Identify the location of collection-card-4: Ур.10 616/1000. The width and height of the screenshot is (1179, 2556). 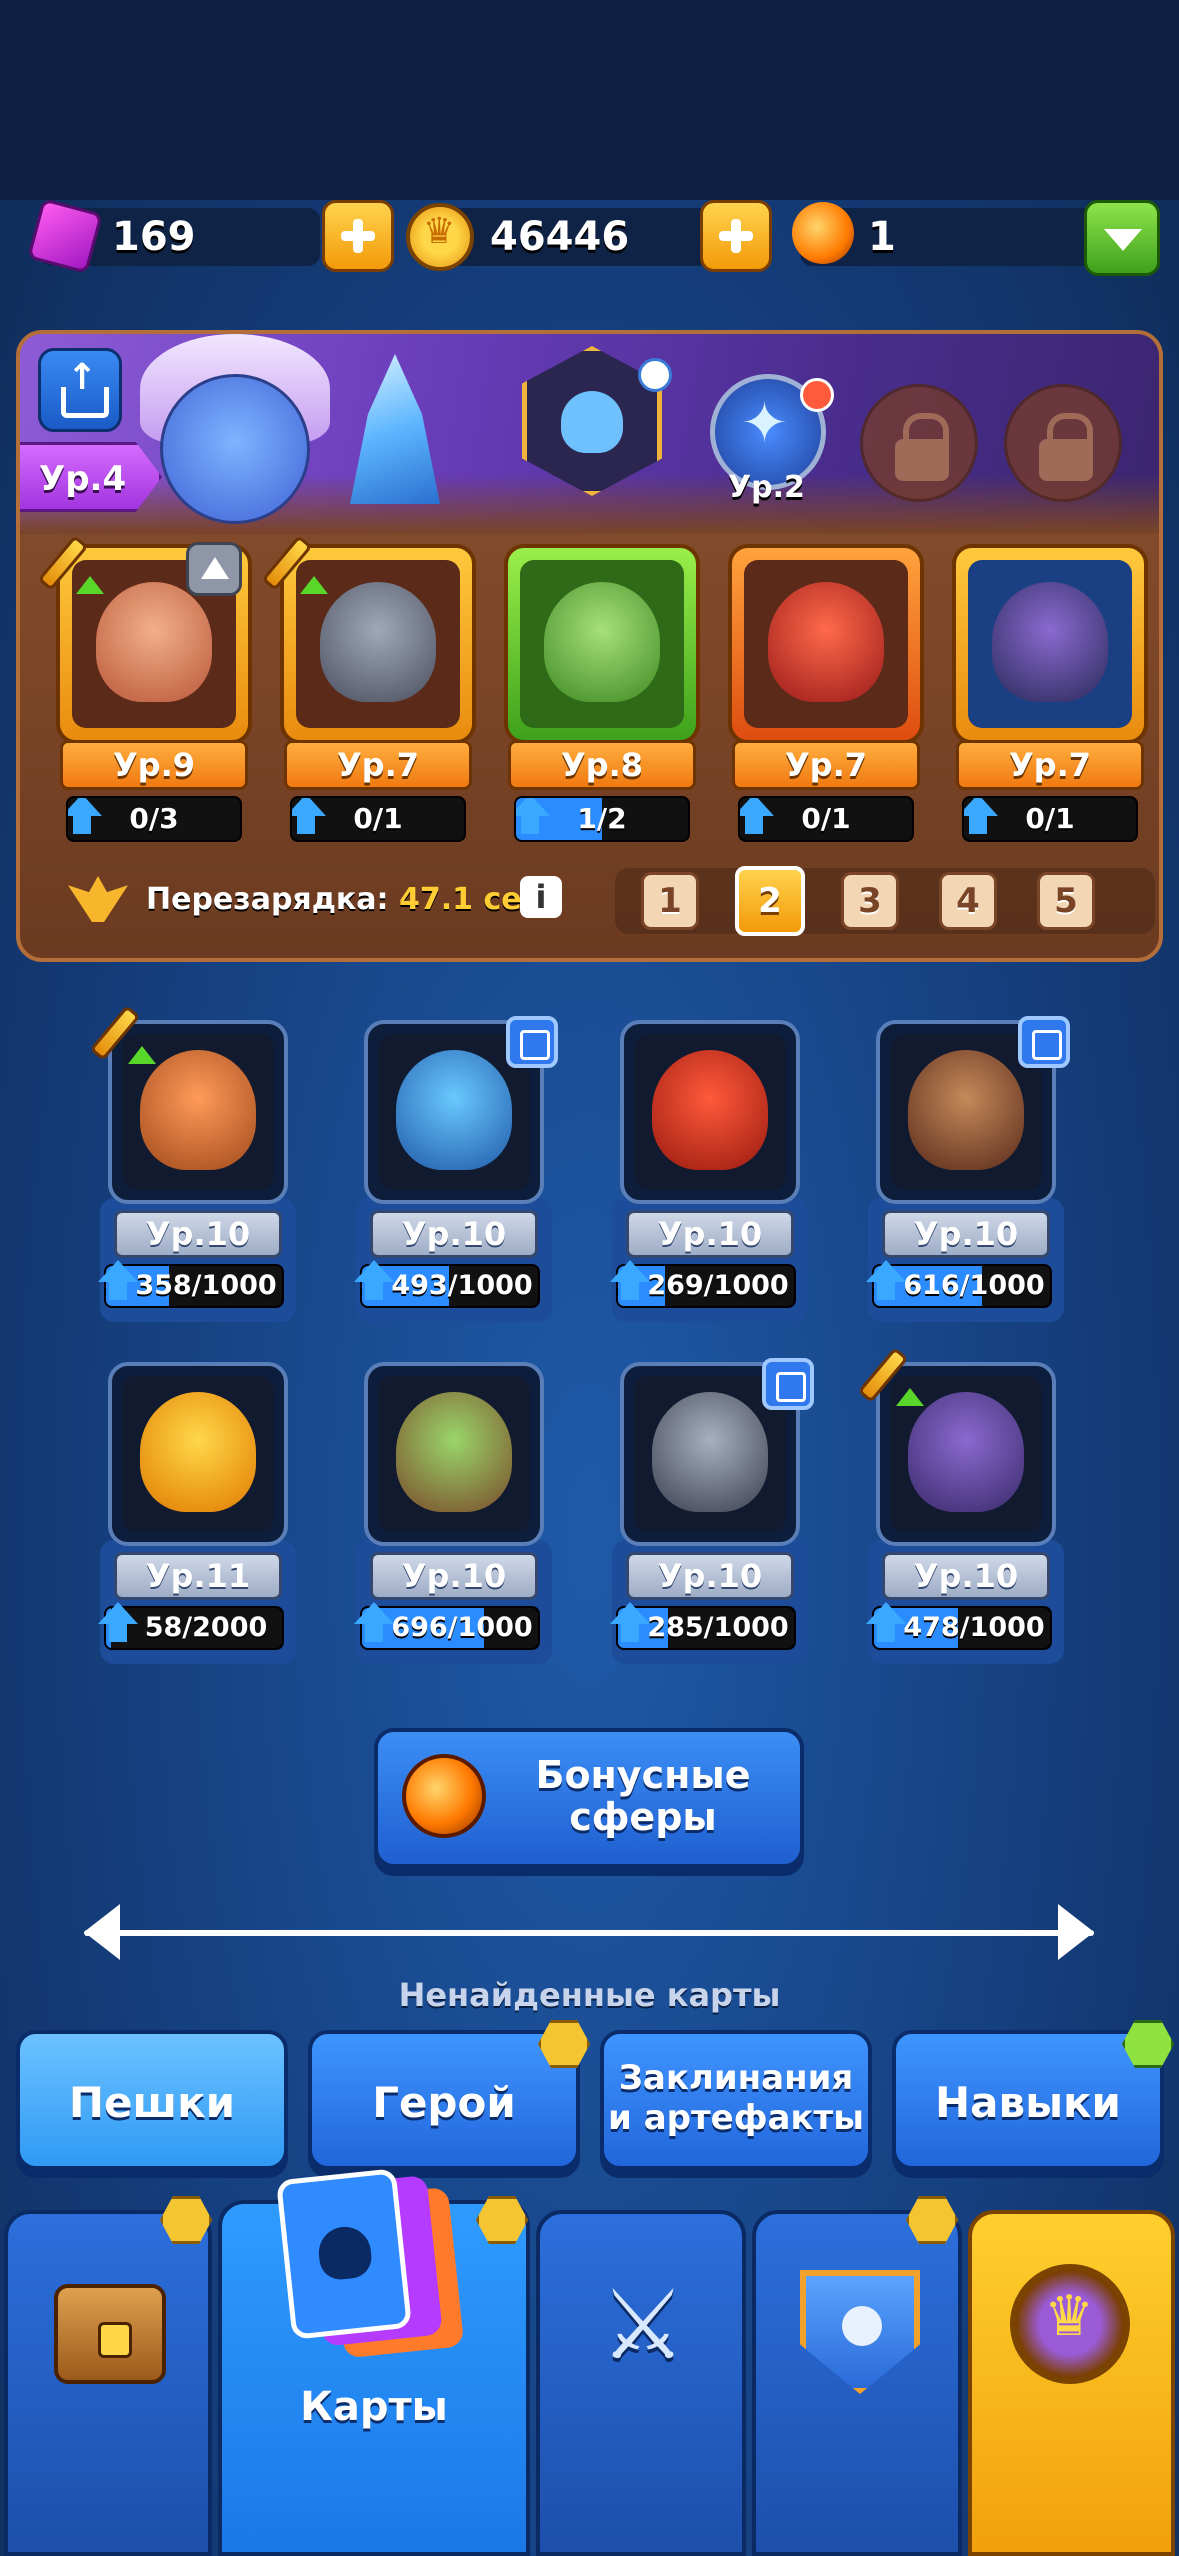
(968, 1169).